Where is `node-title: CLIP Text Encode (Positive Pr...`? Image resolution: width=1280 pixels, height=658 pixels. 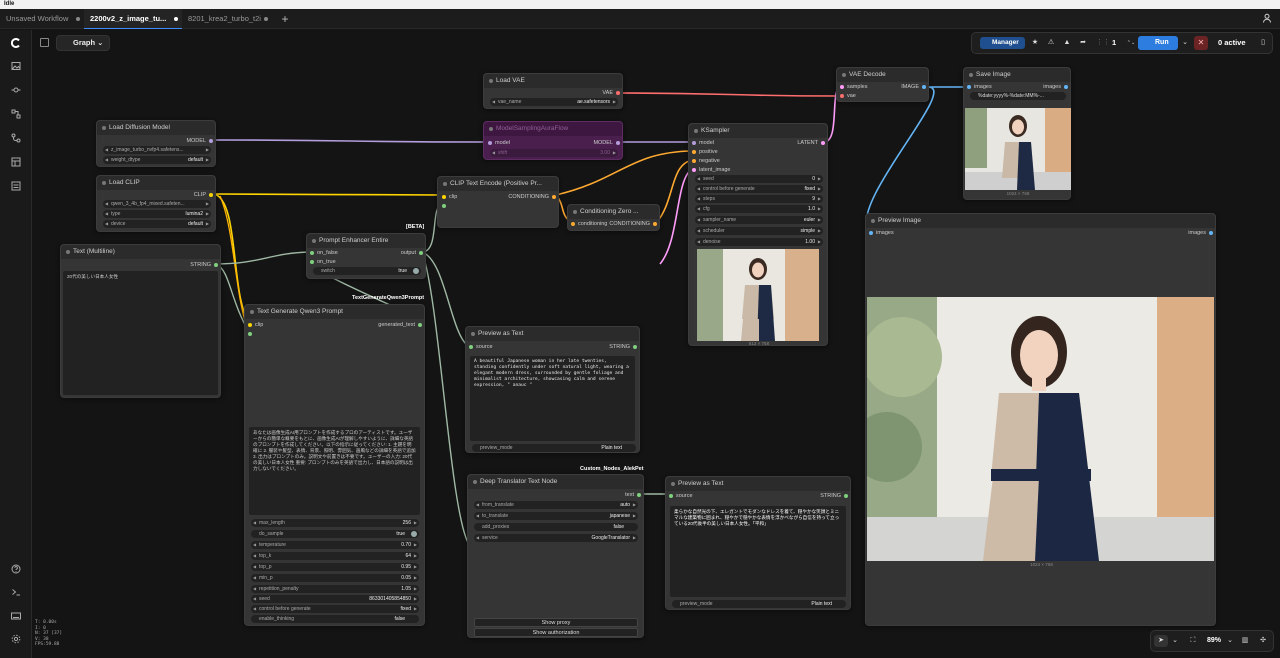
node-title: CLIP Text Encode (Positive Pr... is located at coordinates (498, 184).